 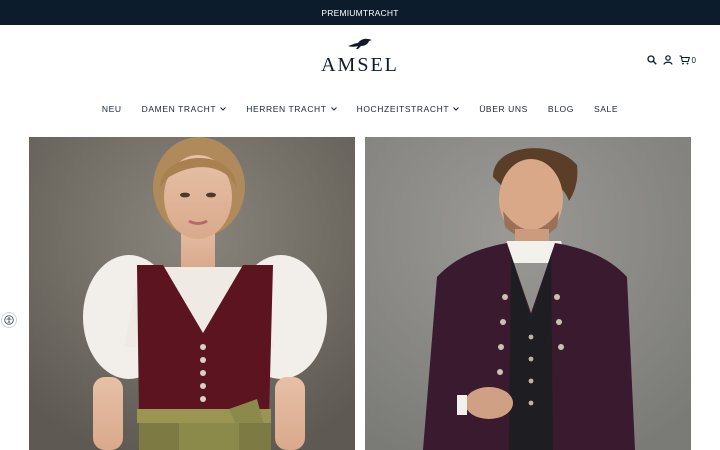 I want to click on header-actions: 0, so click(x=671, y=60).